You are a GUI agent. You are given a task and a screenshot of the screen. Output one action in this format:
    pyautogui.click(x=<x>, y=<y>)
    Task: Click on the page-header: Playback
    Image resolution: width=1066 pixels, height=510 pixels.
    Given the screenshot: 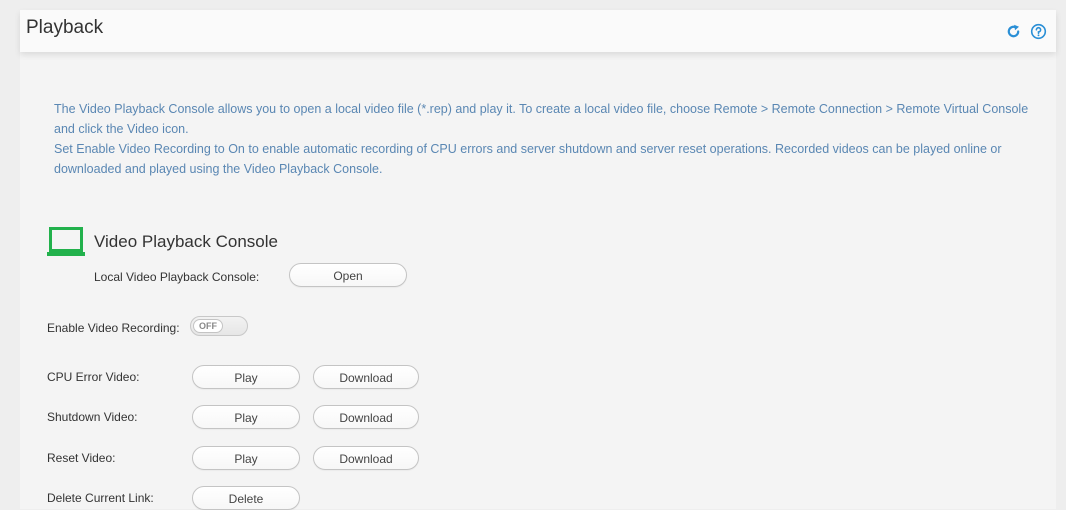 What is the action you would take?
    pyautogui.click(x=538, y=31)
    